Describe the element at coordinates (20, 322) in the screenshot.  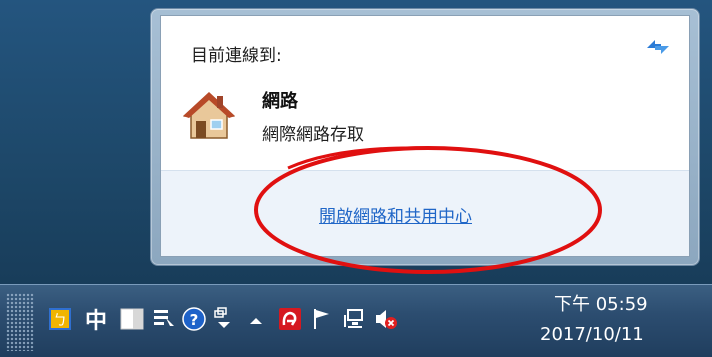
I see `taskbar-grip` at that location.